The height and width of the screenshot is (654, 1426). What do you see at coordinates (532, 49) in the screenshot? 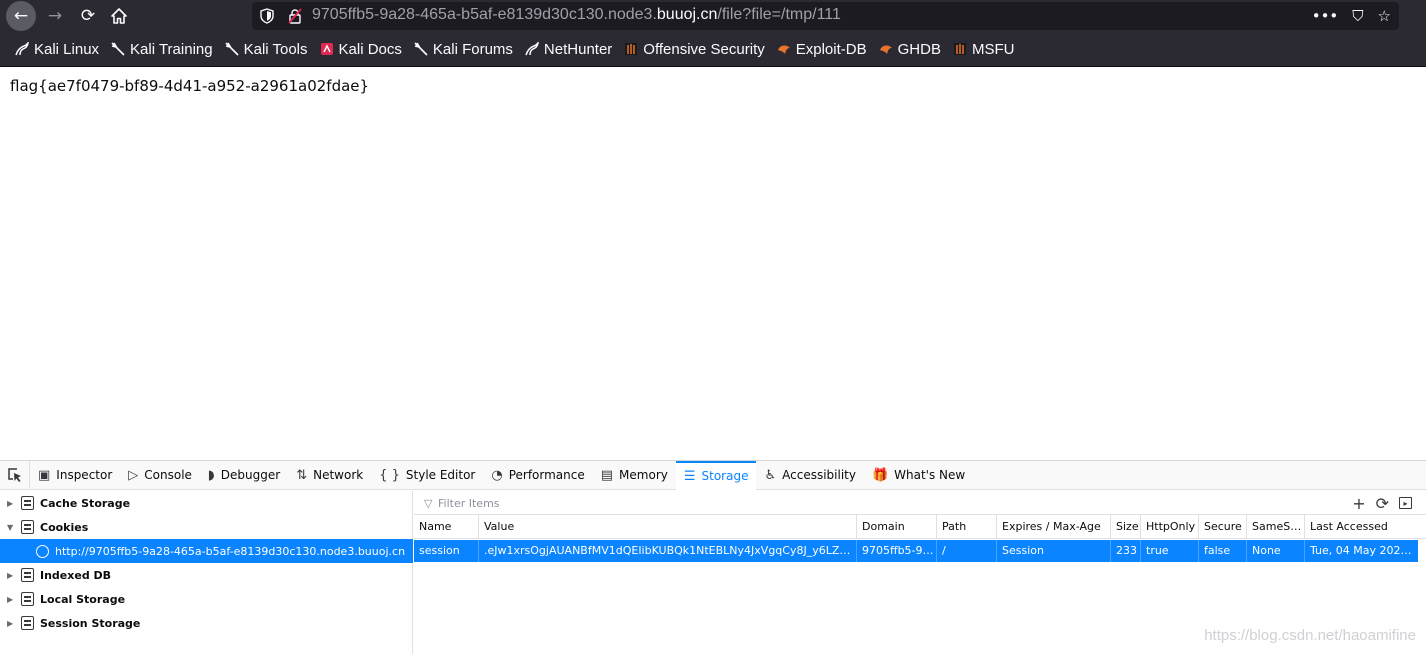
I see `nethunter-icon` at bounding box center [532, 49].